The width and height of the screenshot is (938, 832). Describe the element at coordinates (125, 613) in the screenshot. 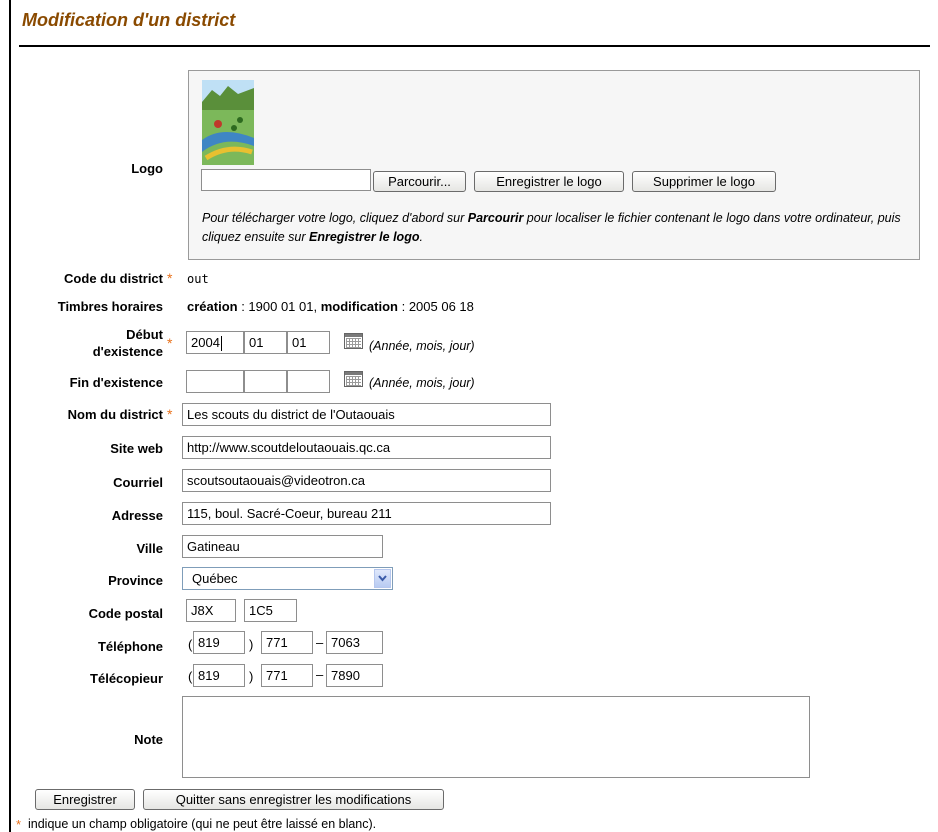

I see `postal-code-label: Code postal` at that location.